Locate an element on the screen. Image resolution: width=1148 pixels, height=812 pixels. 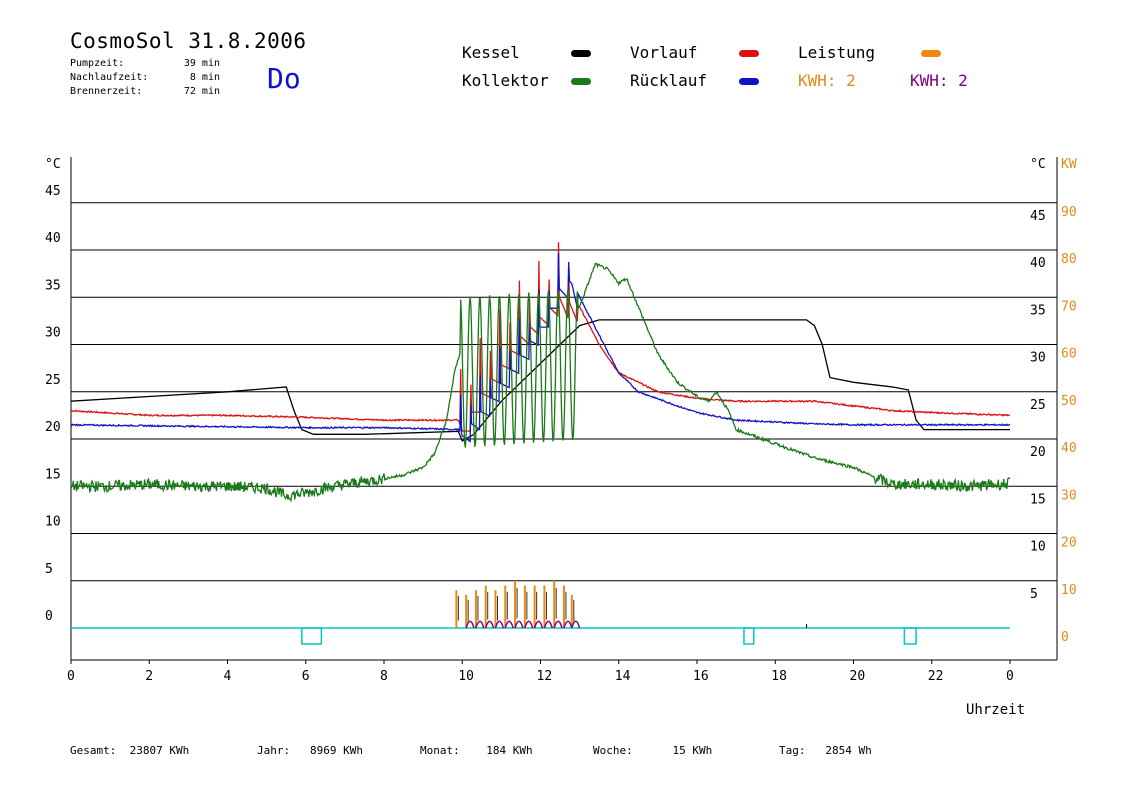
y-tick-kw: 50 is located at coordinates (1069, 401).